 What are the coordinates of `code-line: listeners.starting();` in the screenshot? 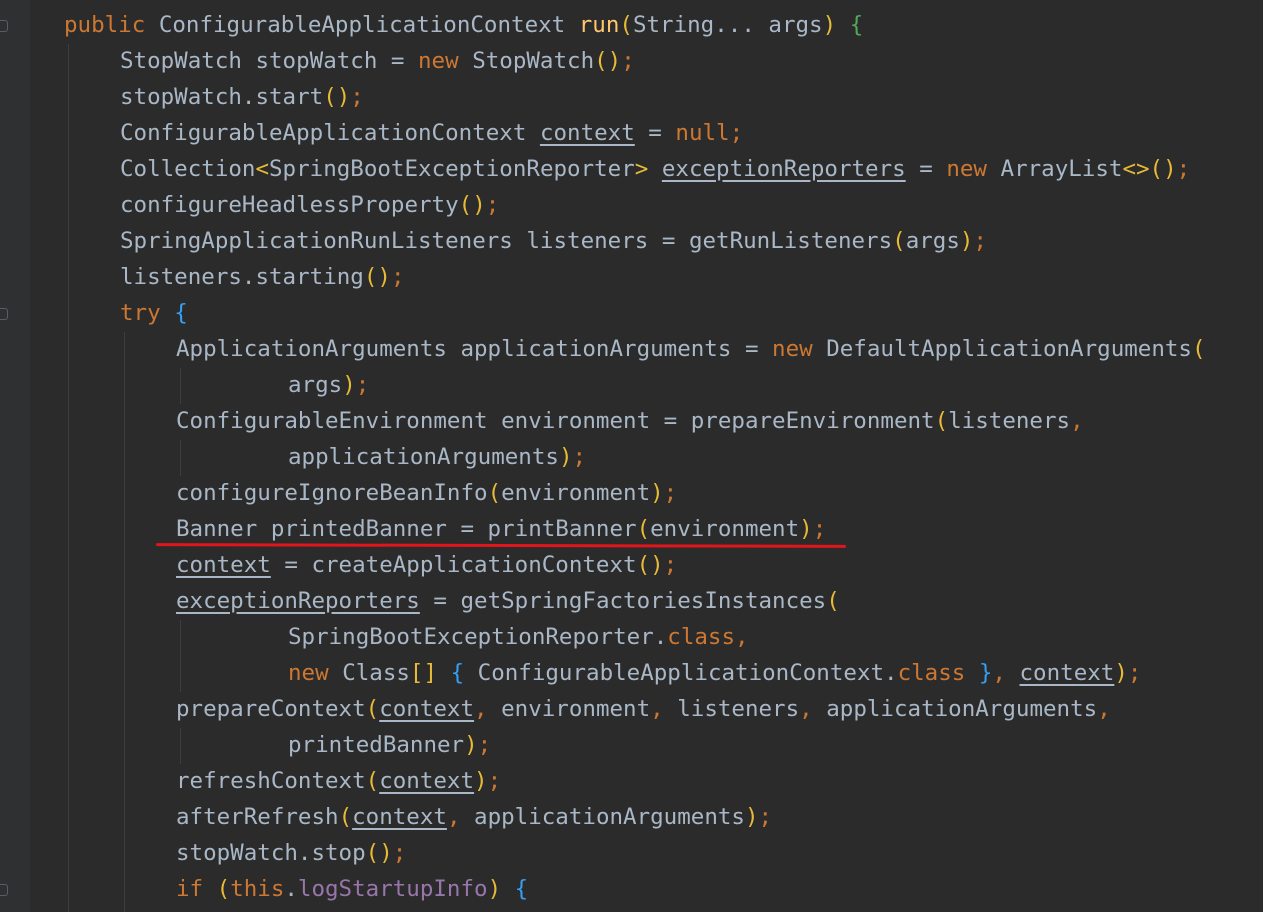 It's located at (262, 277).